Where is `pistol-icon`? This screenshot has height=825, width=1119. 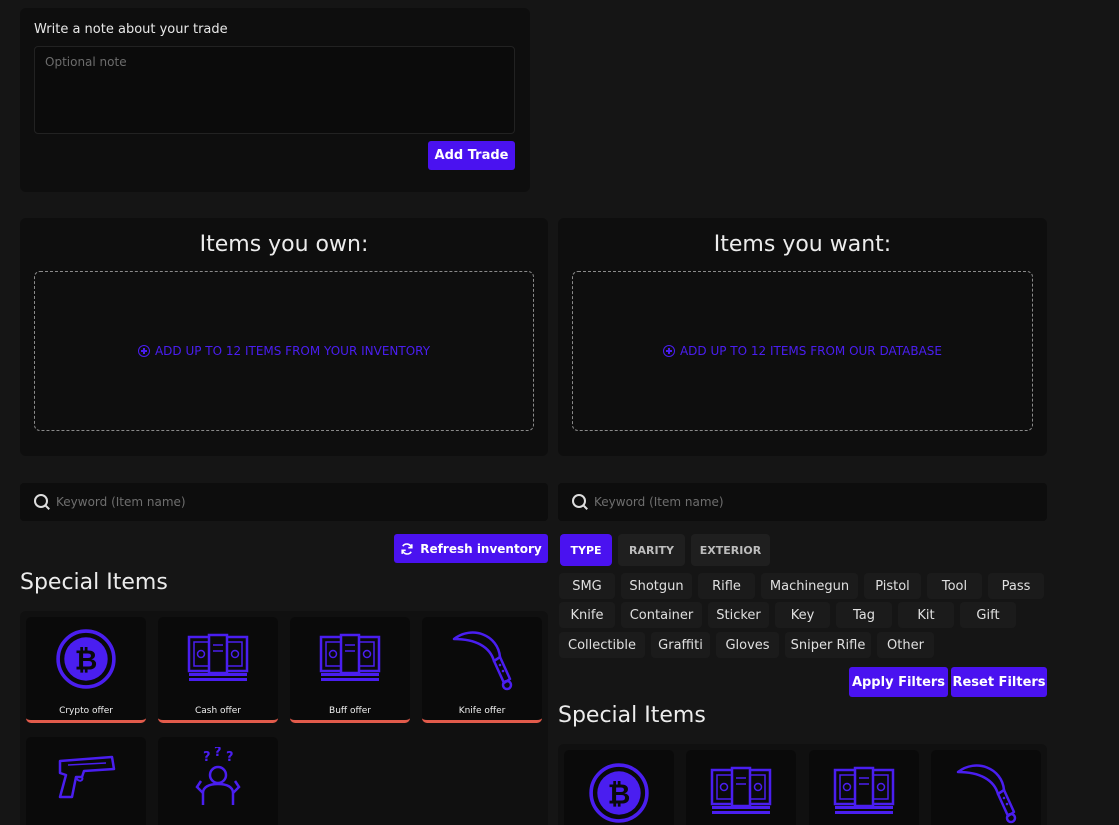 pistol-icon is located at coordinates (87, 777).